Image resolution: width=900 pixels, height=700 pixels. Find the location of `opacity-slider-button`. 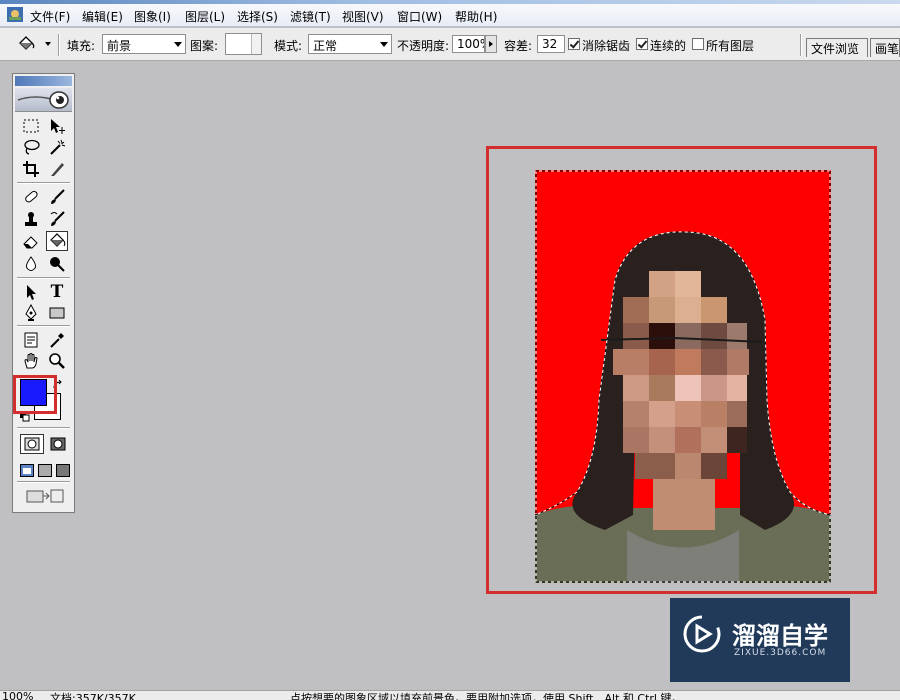

opacity-slider-button is located at coordinates (491, 44).